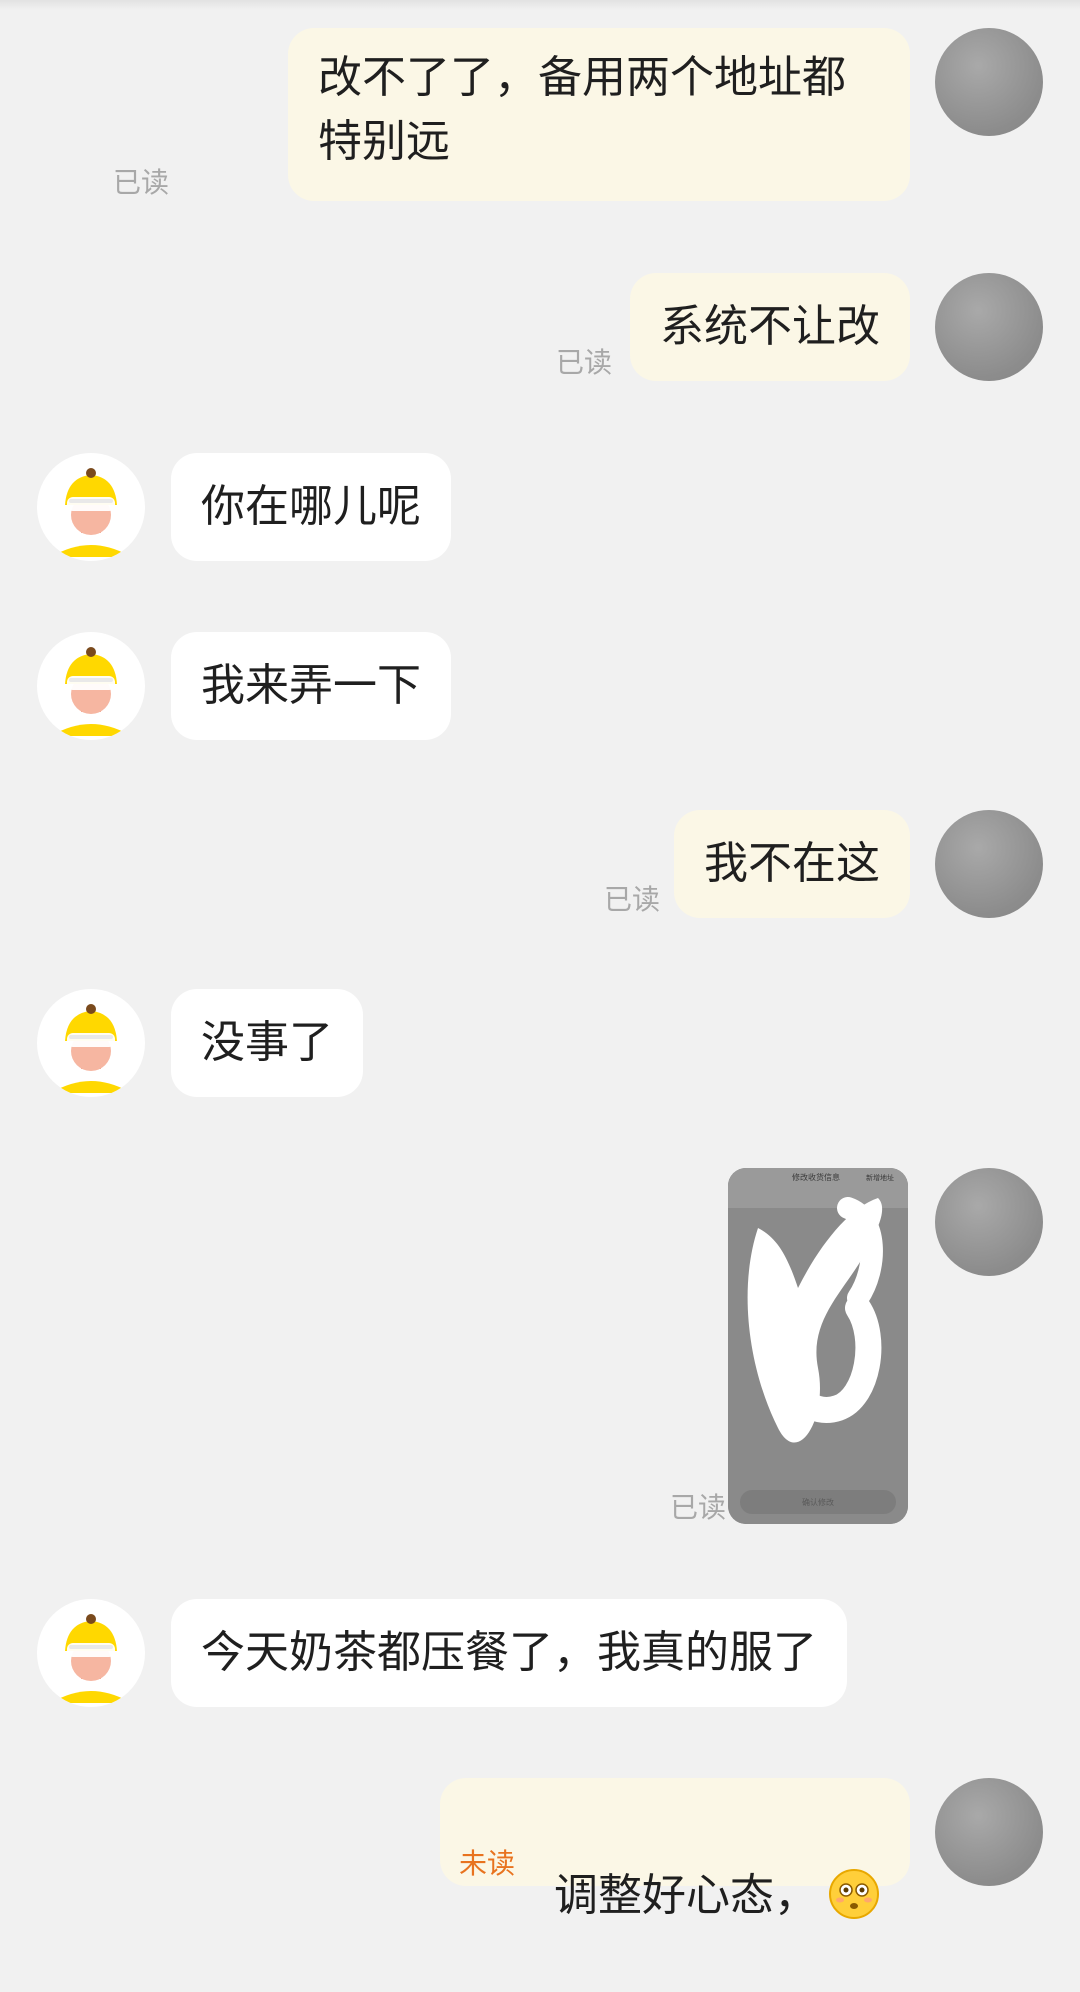 The width and height of the screenshot is (1080, 1992). I want to click on screenshot-thumbnail: 修改收货信息 新增地址 确认修改, so click(818, 1346).